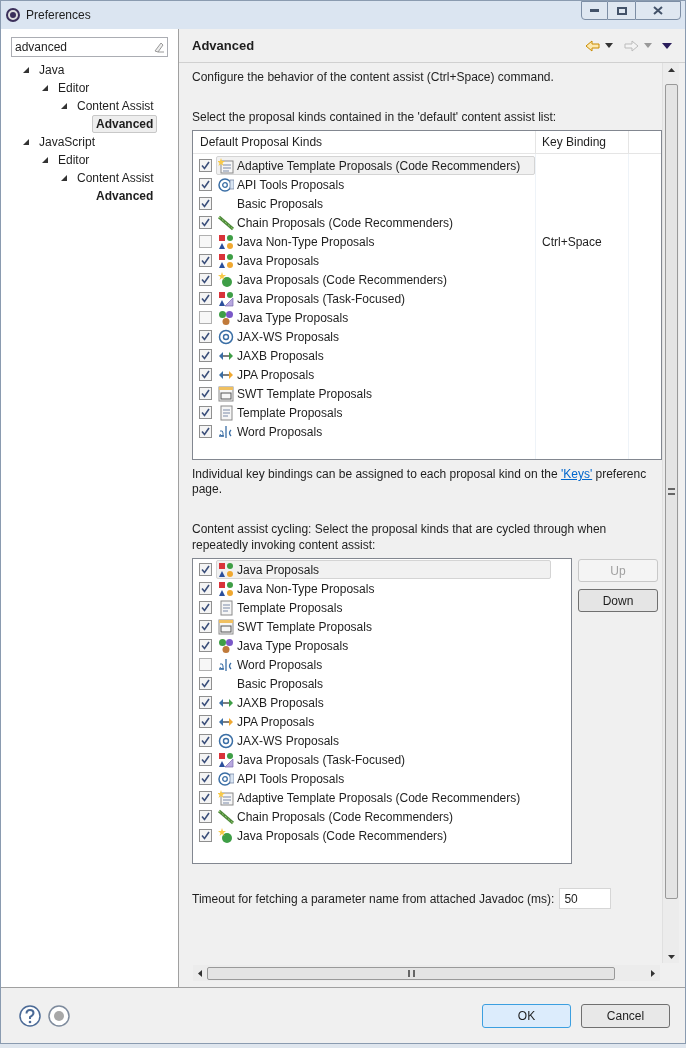 The width and height of the screenshot is (686, 1048). Describe the element at coordinates (89, 47) in the screenshot. I see `filter-field: advanced` at that location.